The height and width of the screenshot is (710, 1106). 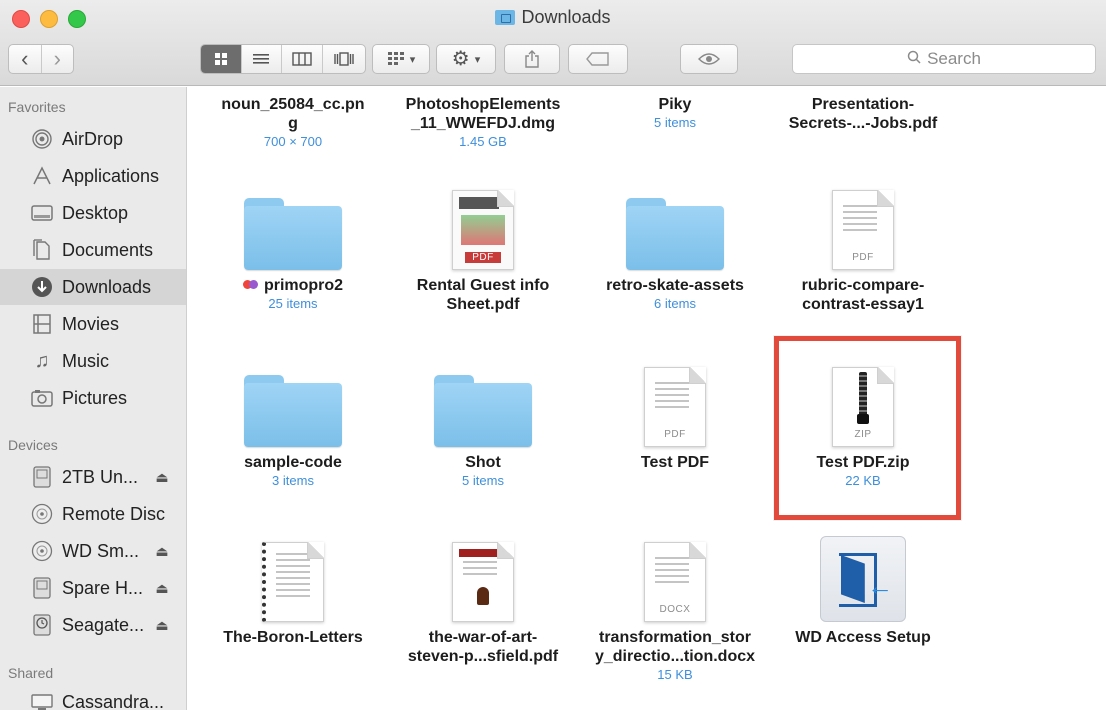 What do you see at coordinates (42, 360) in the screenshot?
I see `music-icon: ♫` at bounding box center [42, 360].